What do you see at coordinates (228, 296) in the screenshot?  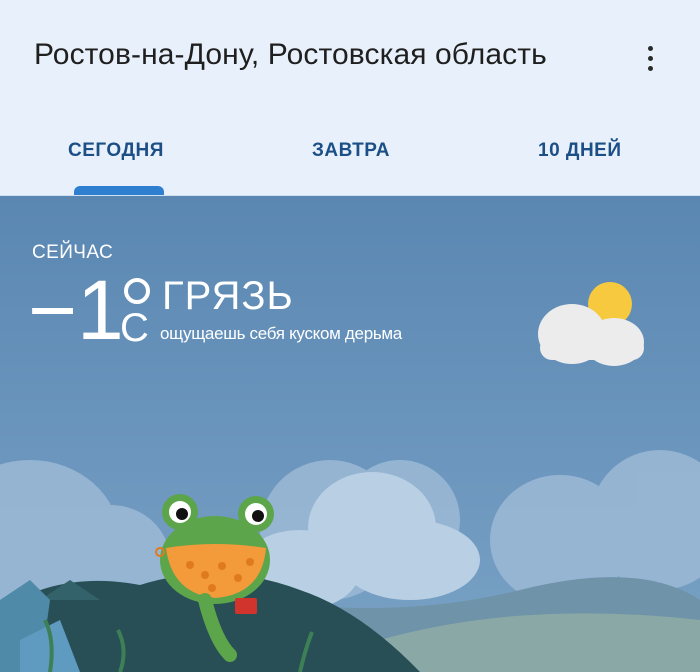 I see `condition-text: ГРЯЗЬ` at bounding box center [228, 296].